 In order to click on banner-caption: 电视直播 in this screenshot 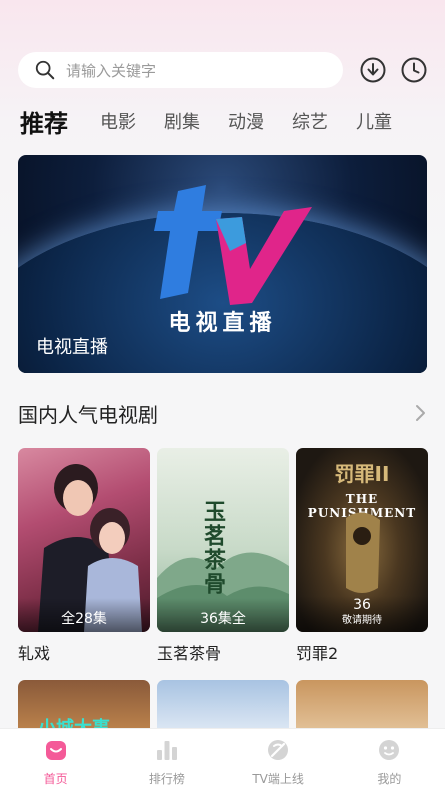, I will do `click(72, 347)`.